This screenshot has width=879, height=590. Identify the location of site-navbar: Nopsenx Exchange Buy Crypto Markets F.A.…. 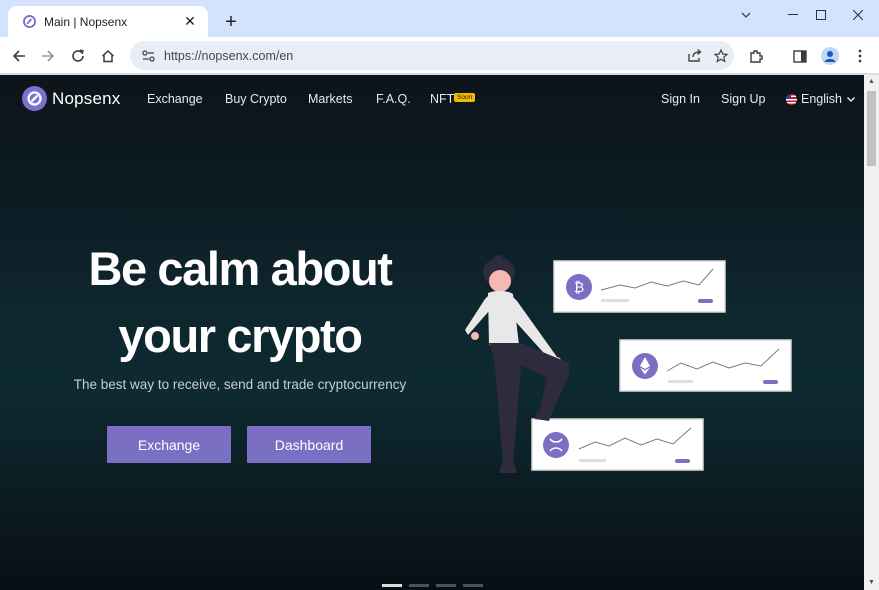
(432, 100).